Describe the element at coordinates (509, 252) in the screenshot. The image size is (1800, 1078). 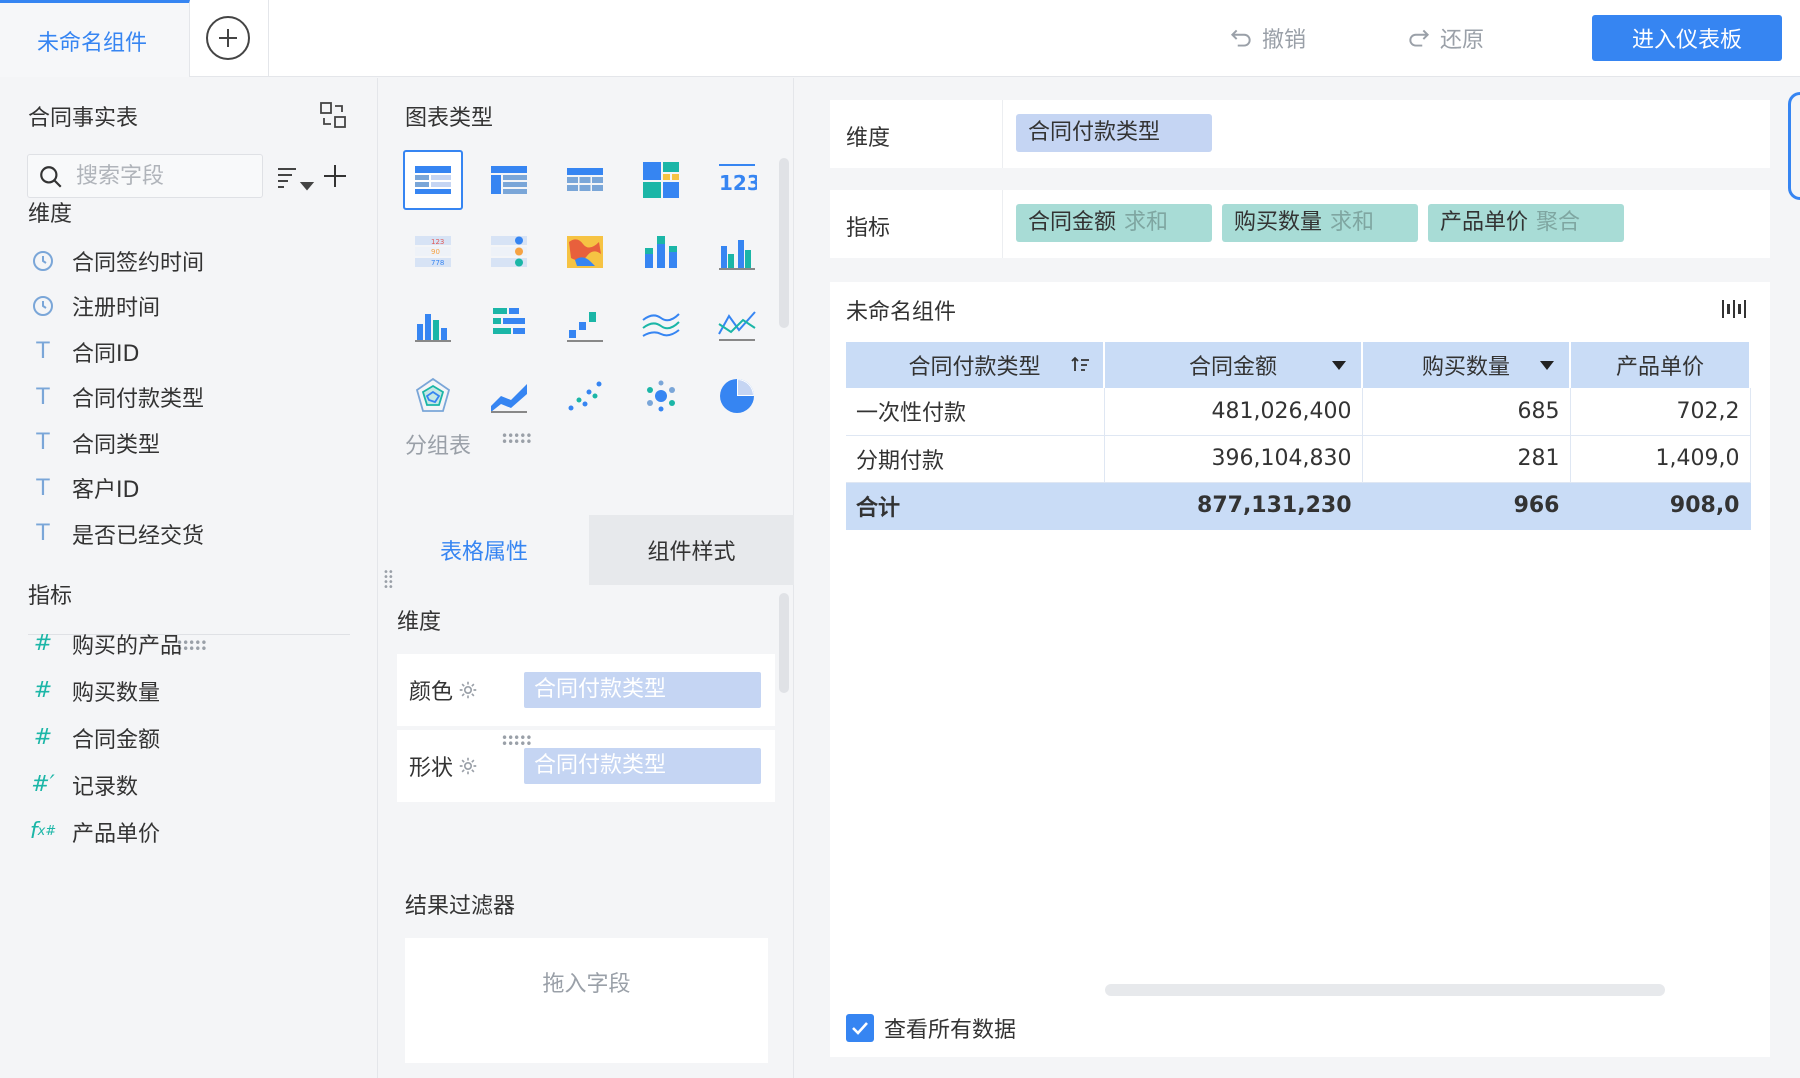
I see `chart-type-indicator-card` at that location.